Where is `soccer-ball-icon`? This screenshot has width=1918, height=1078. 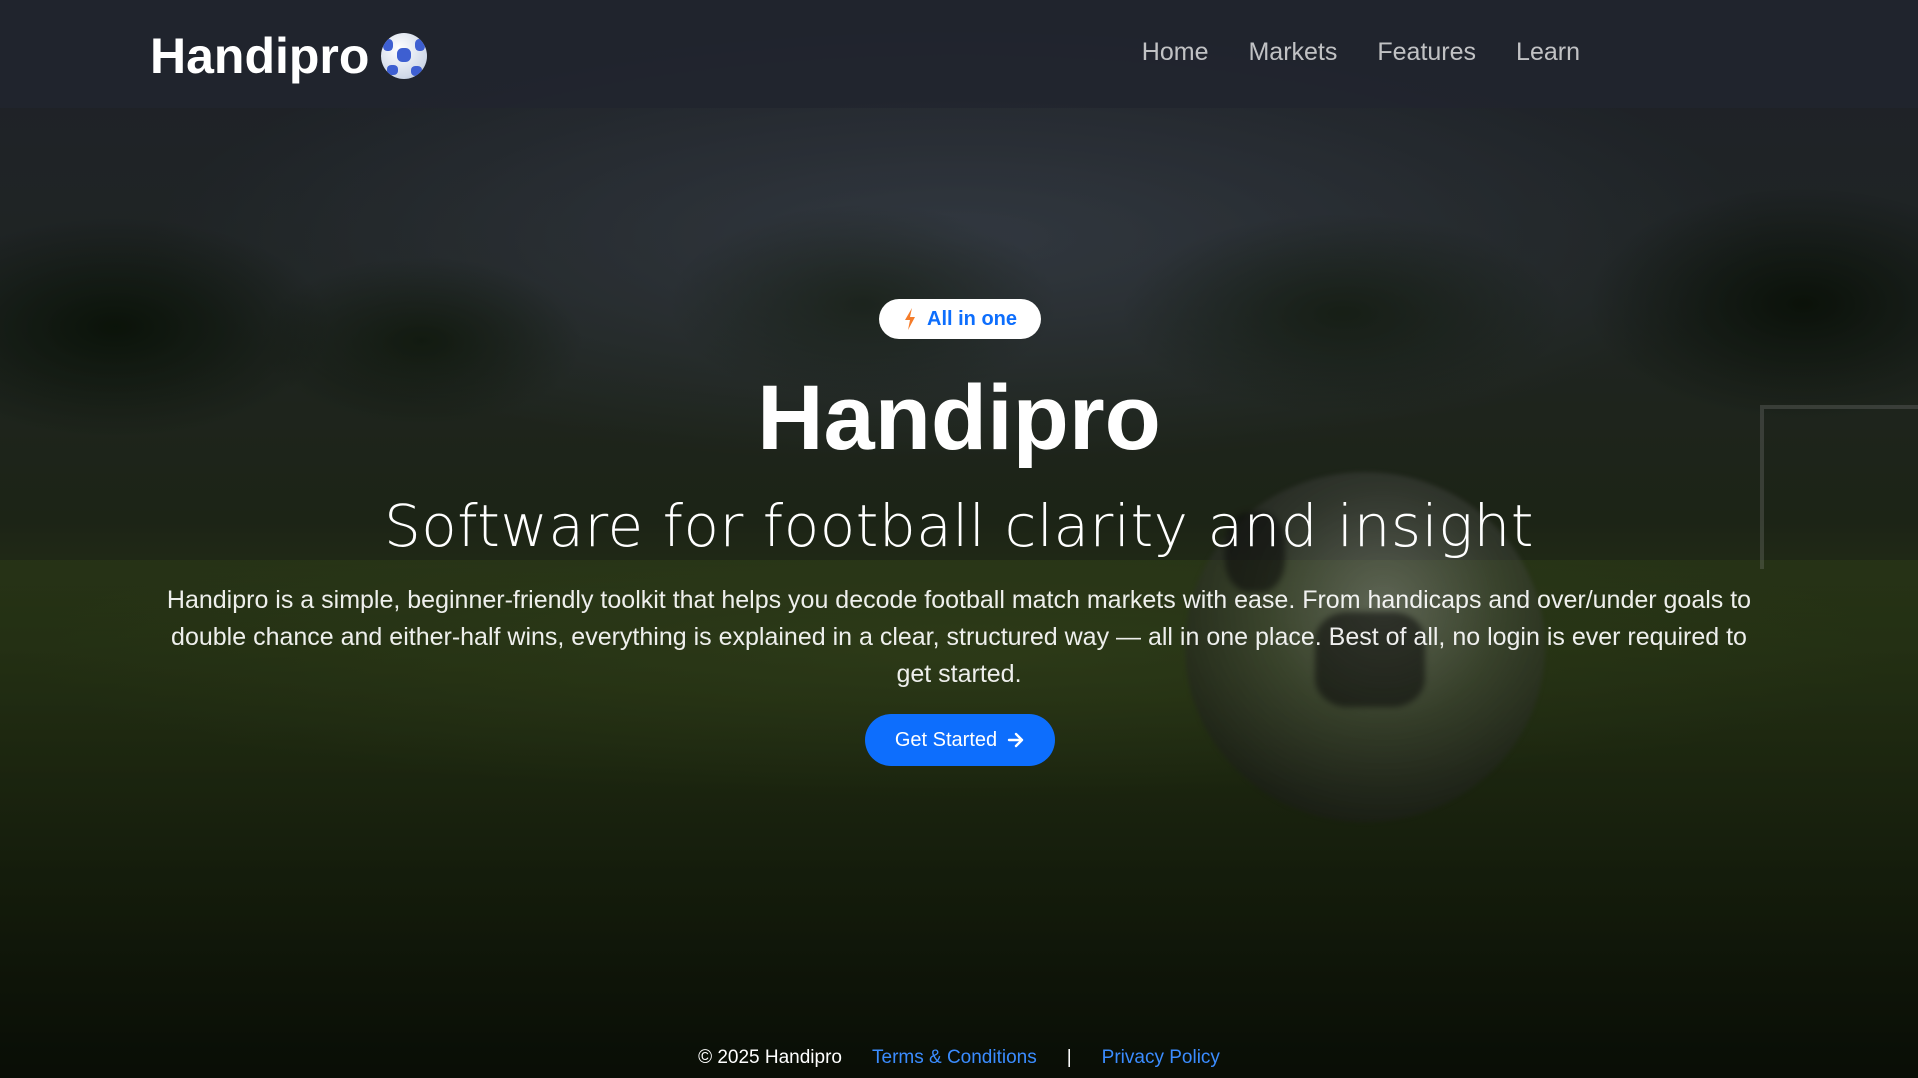 soccer-ball-icon is located at coordinates (404, 56).